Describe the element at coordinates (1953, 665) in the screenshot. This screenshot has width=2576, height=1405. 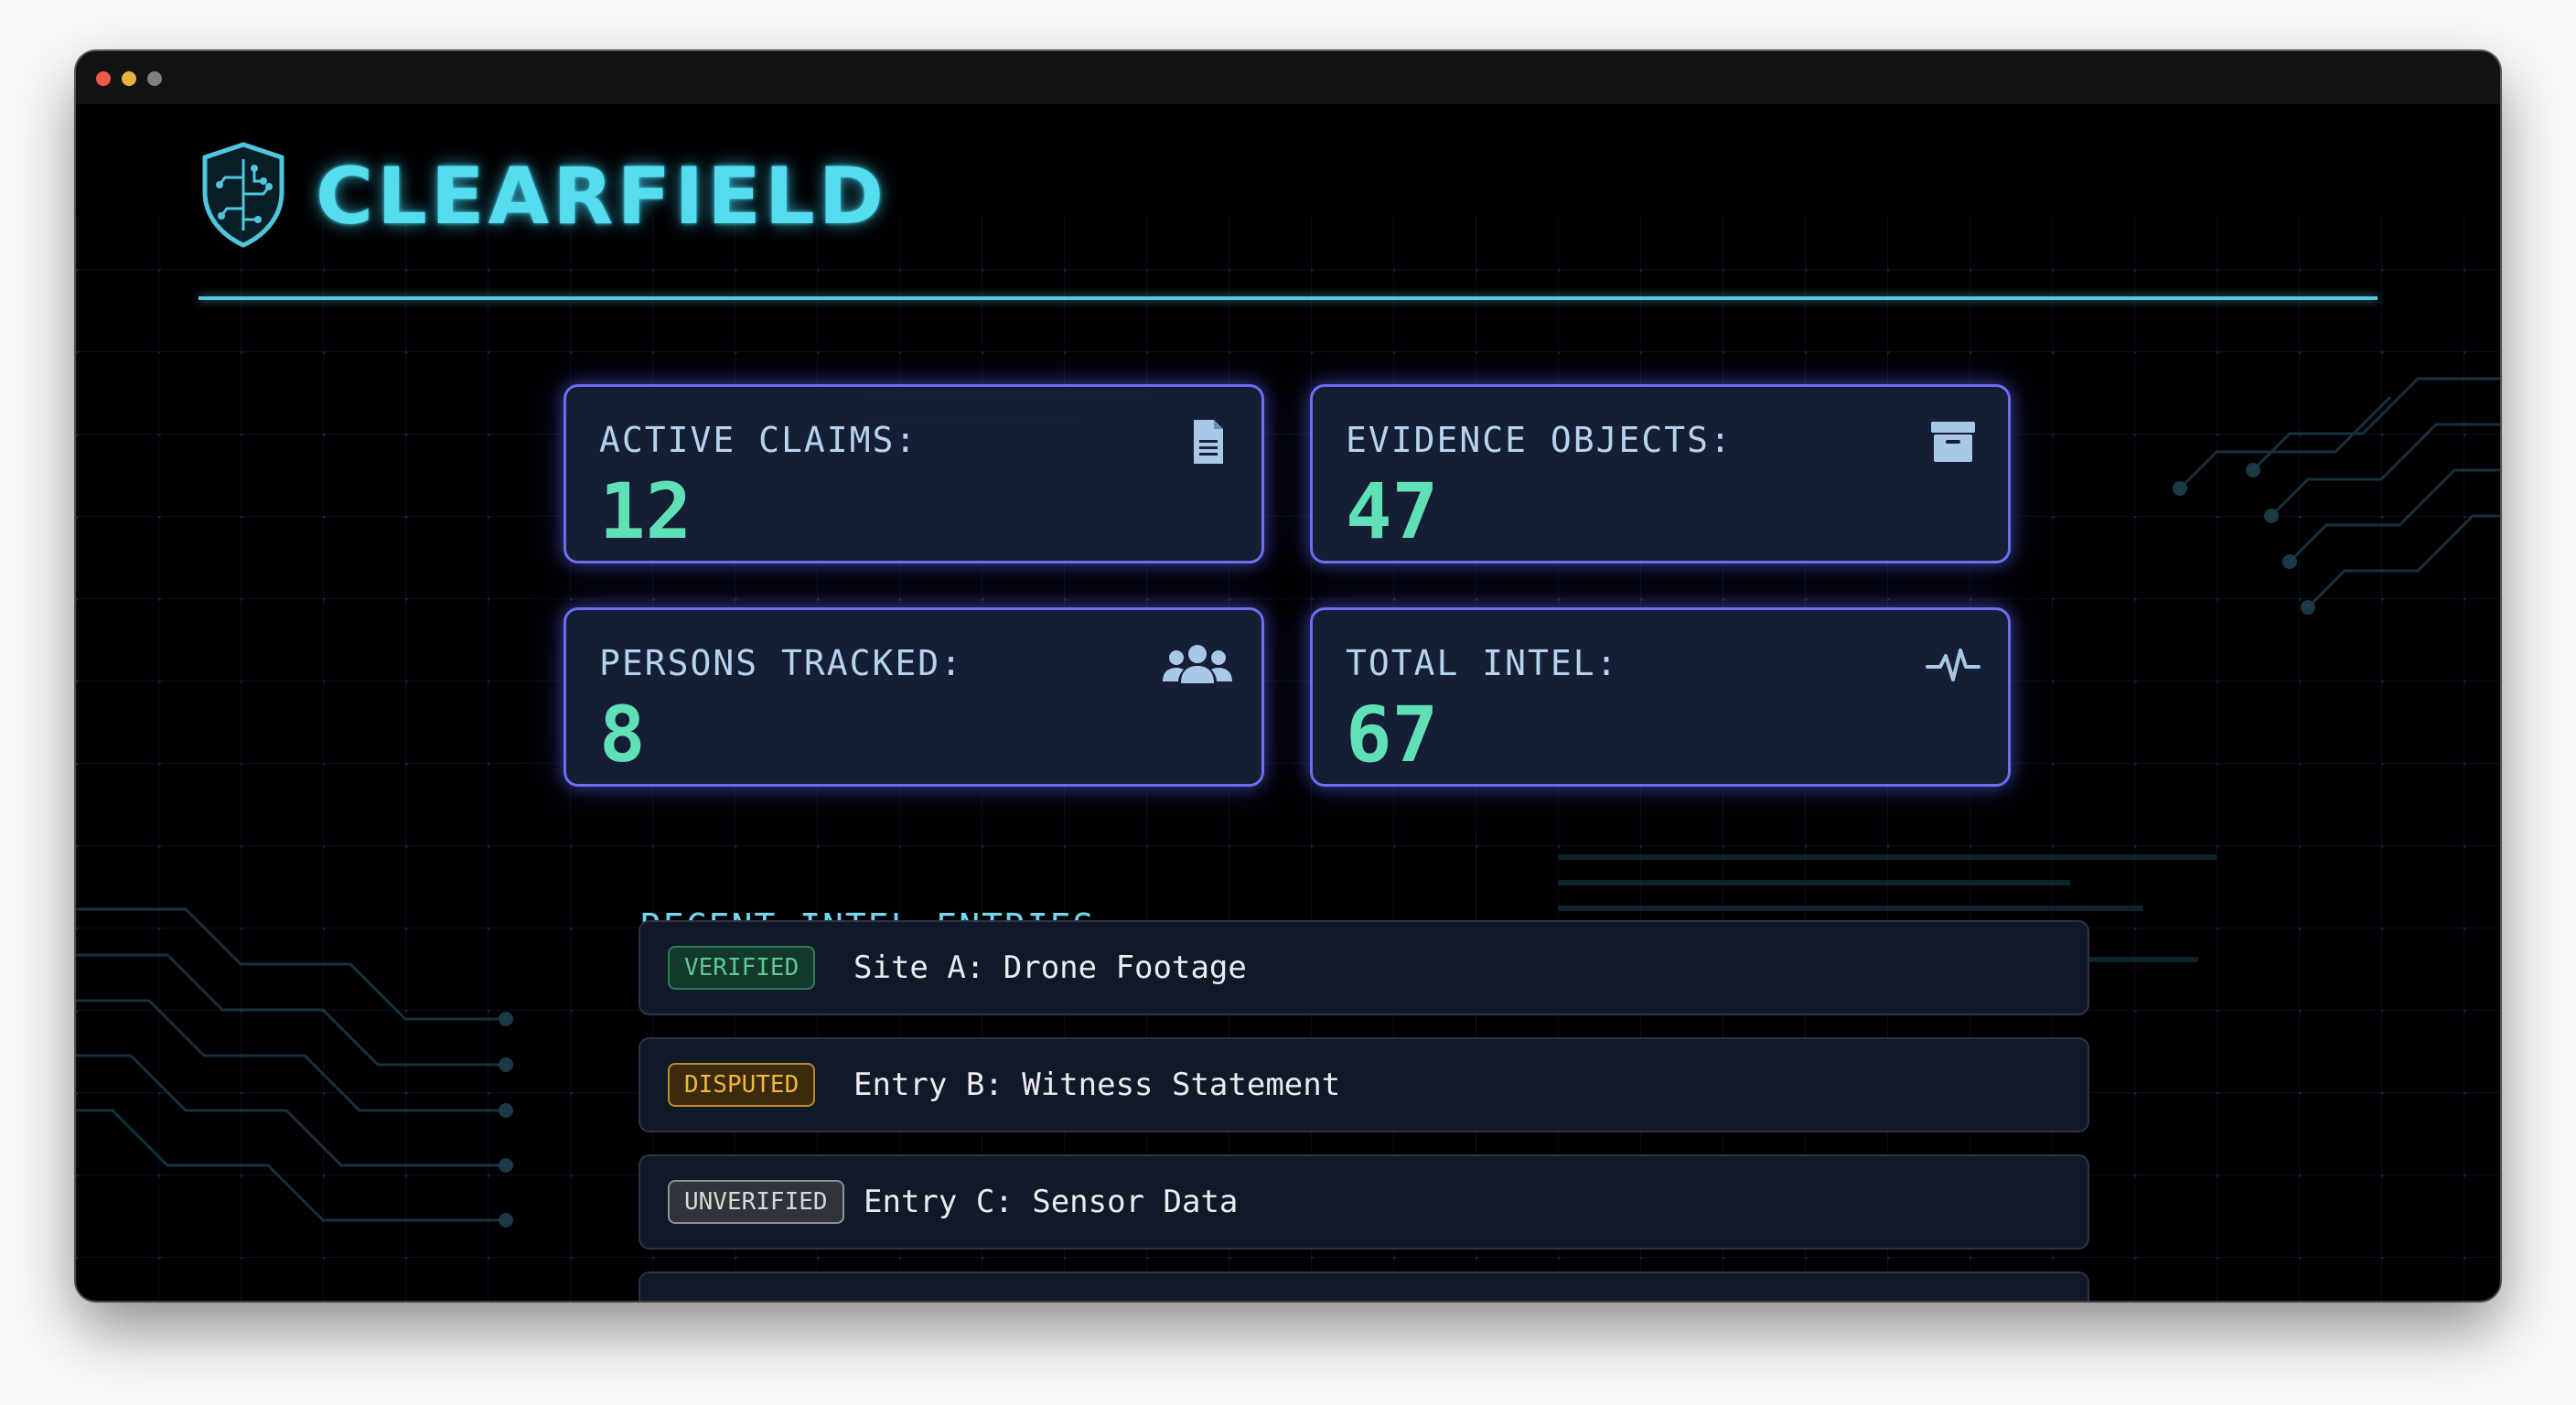
I see `activity-pulse-icon` at that location.